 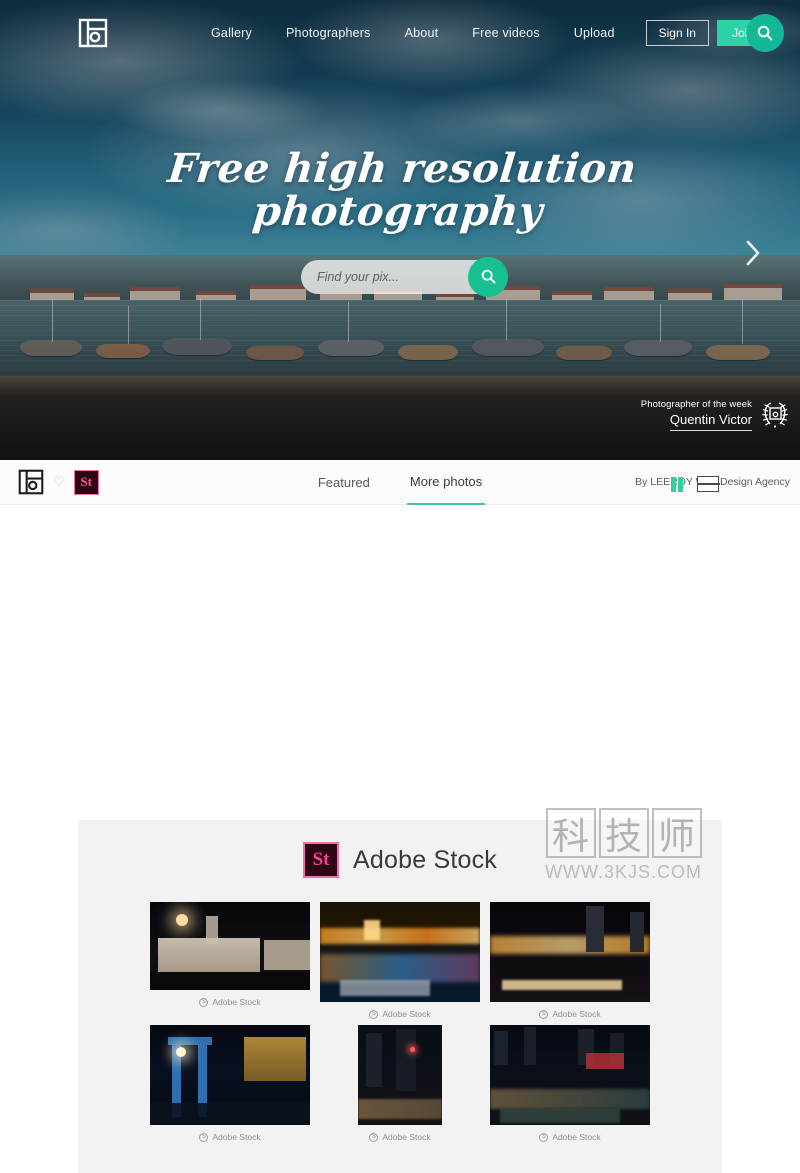 I want to click on agency-credit: By LEEROY Web Design Agency, so click(x=712, y=484).